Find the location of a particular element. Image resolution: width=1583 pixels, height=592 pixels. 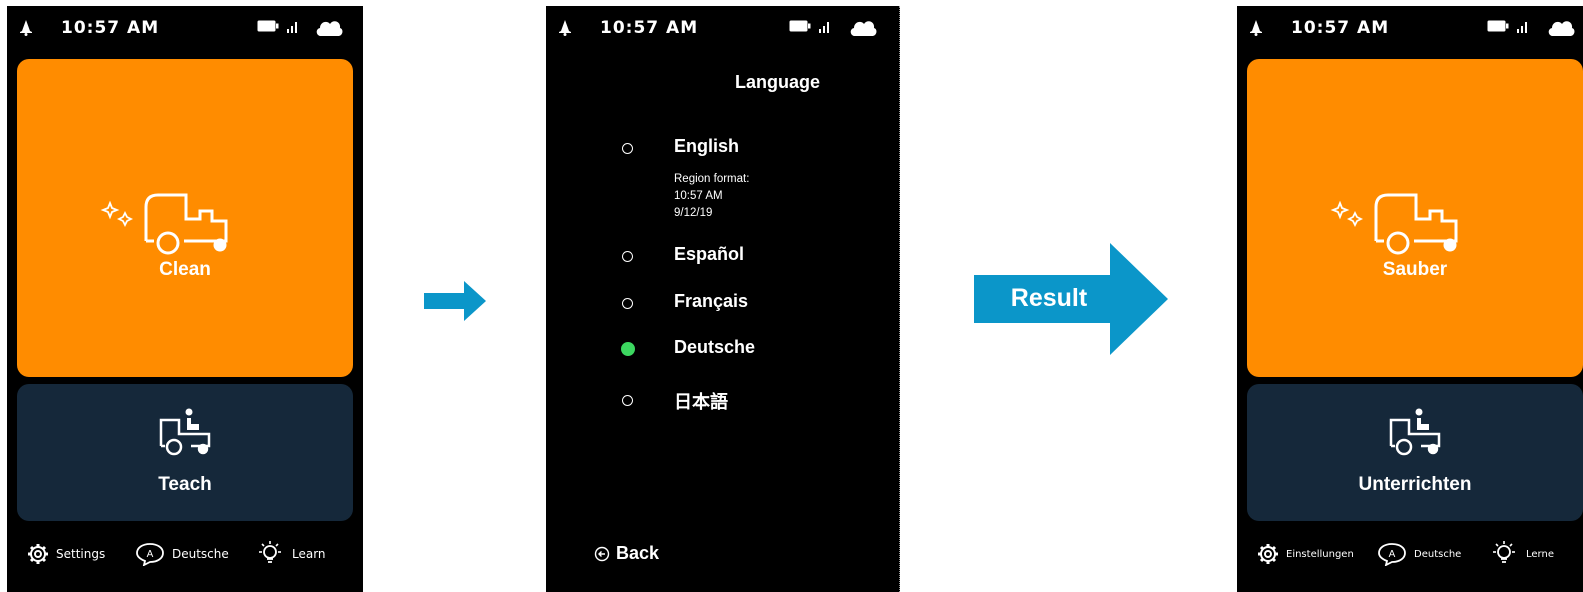

region-format-info: Region format: 10:57 AM 9/12/19 is located at coordinates (711, 196).